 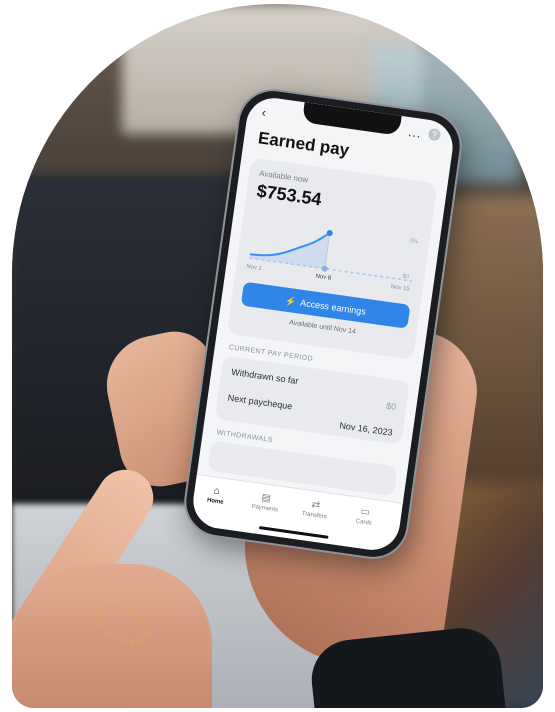 I want to click on available-amount: $753.54, so click(x=289, y=195).